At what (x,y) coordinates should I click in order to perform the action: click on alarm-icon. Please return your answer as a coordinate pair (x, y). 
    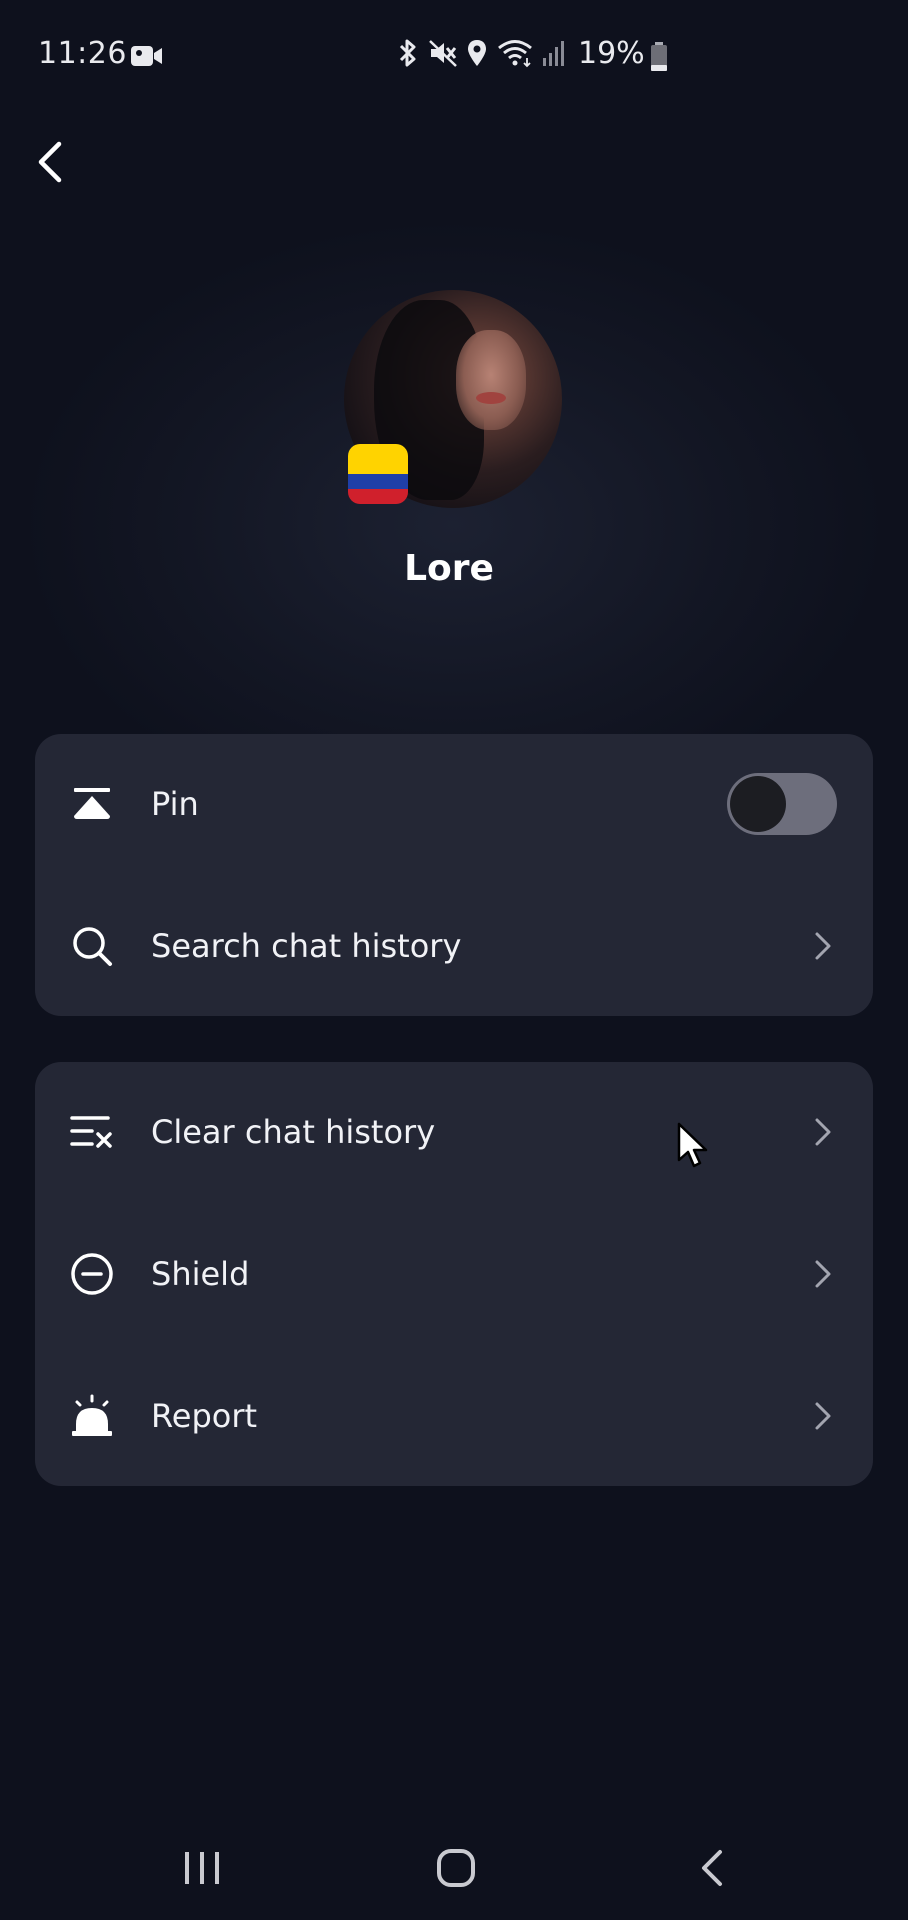
    Looking at the image, I should click on (92, 1416).